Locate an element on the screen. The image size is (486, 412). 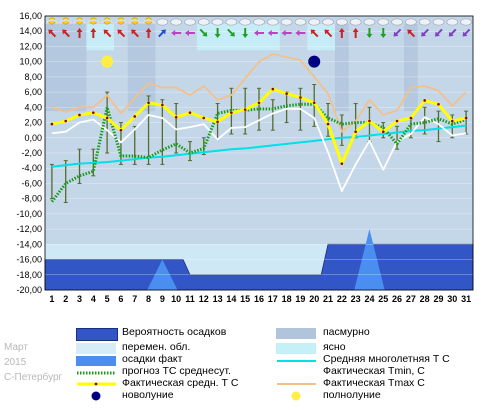
legend-swatch-fact-avg is located at coordinates (96, 384).